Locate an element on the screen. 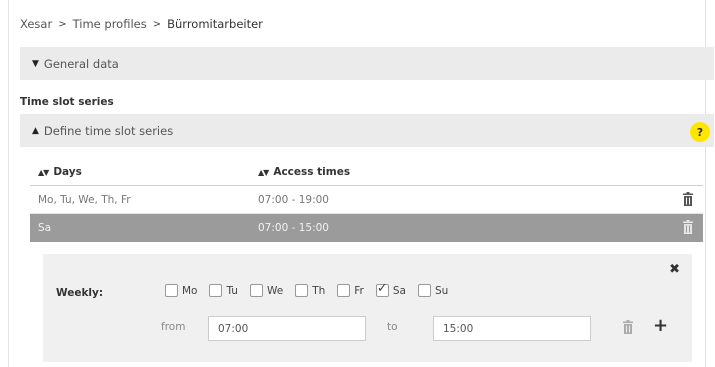 This screenshot has height=367, width=715. chevron-up-icon: ▲ is located at coordinates (35, 130).